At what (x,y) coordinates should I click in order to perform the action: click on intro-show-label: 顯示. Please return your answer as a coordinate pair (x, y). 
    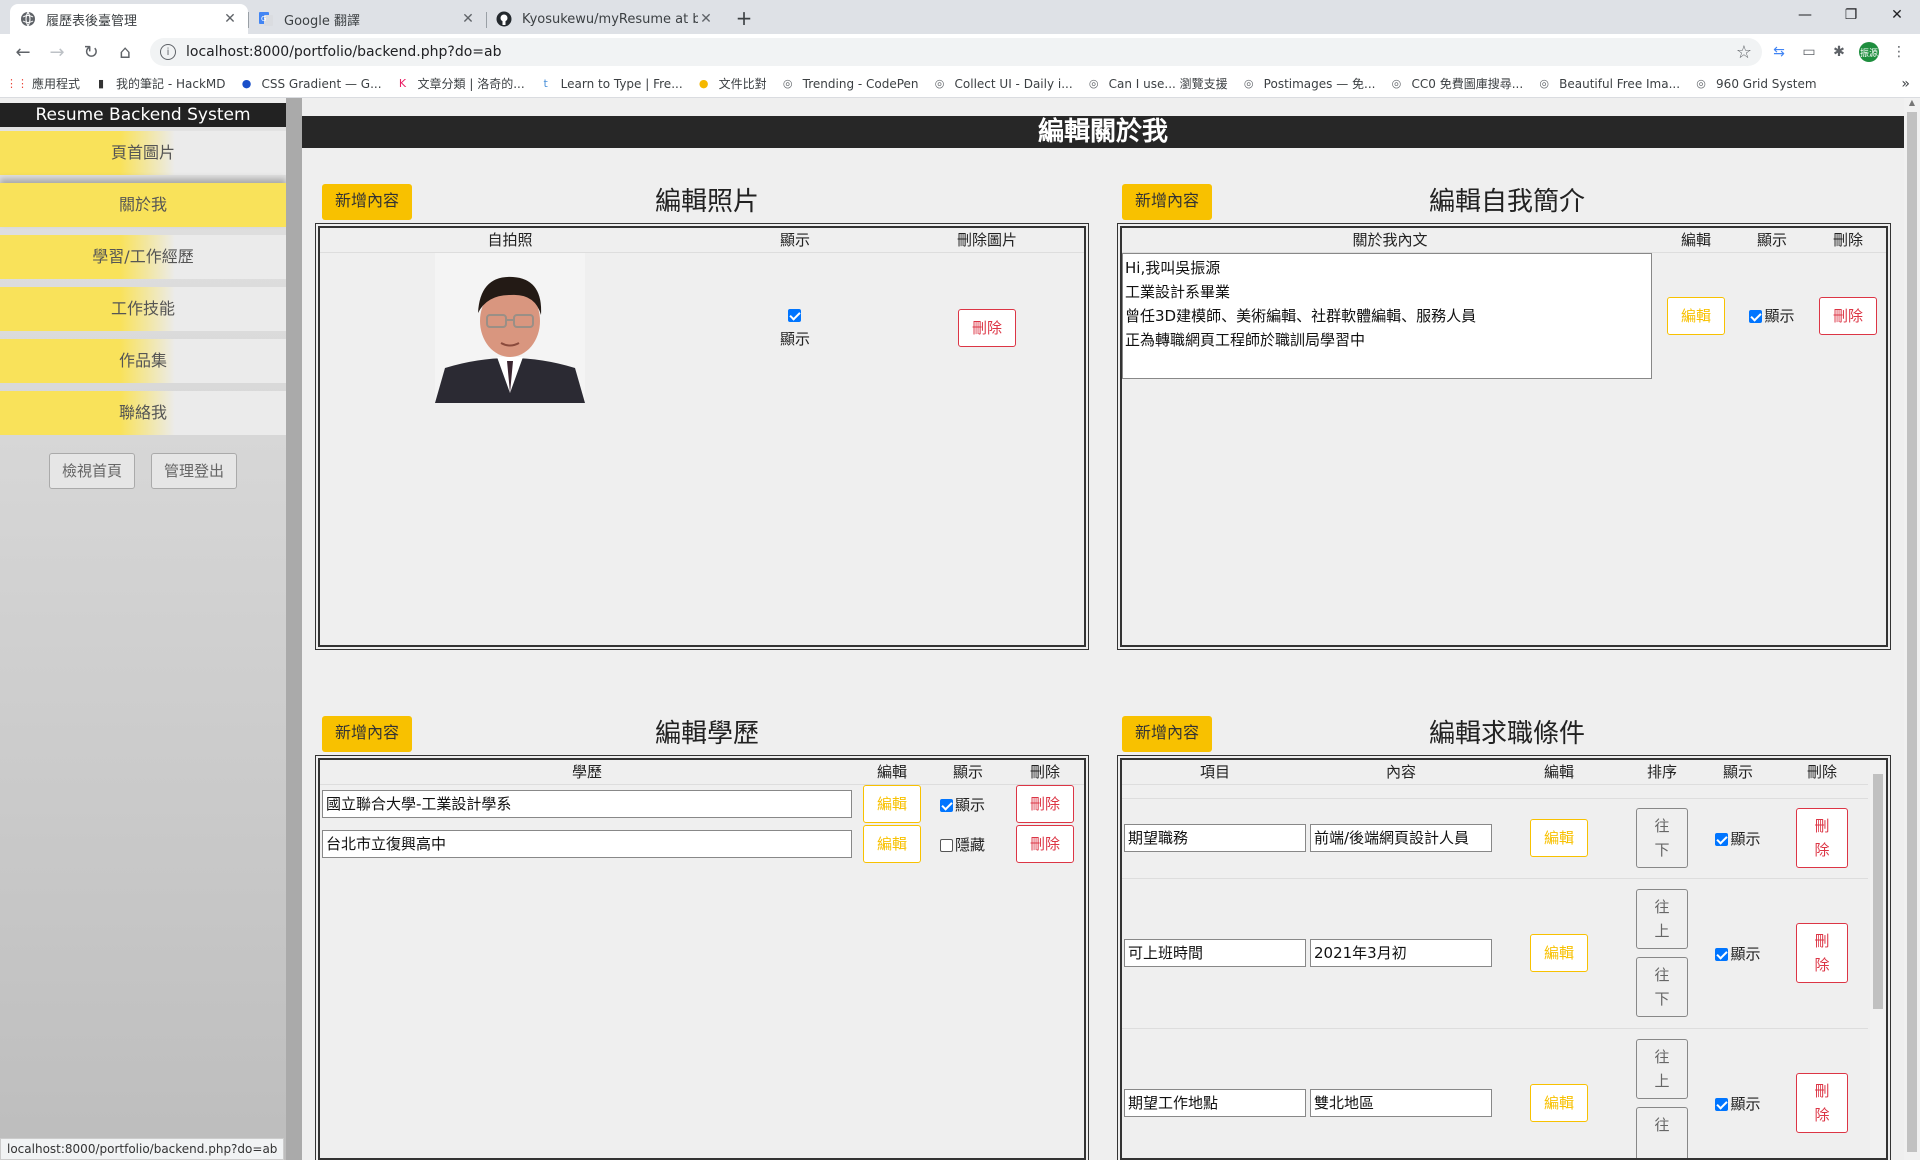
    Looking at the image, I should click on (1779, 316).